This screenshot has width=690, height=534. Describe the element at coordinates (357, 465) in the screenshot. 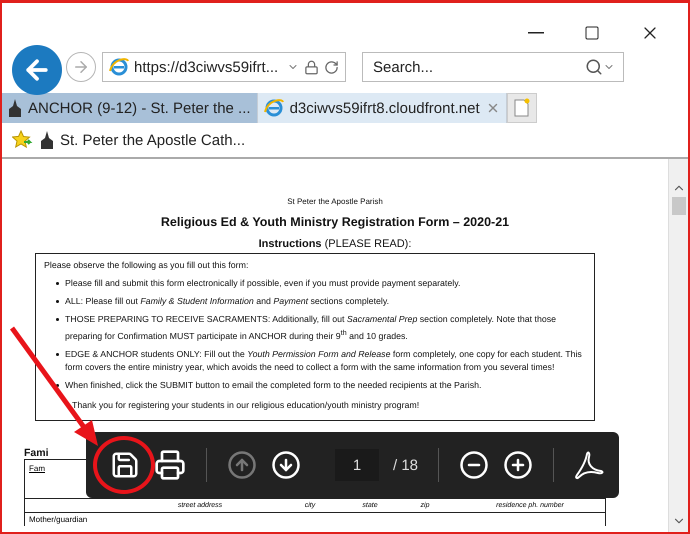

I see `page-number-field: 1` at that location.